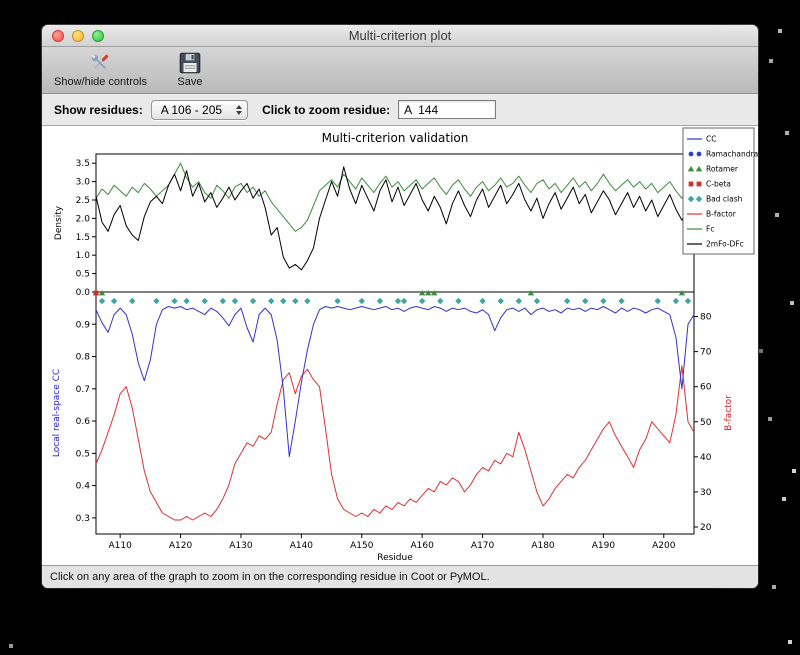  Describe the element at coordinates (395, 138) in the screenshot. I see `plot-title: Multi-criterion validation` at that location.